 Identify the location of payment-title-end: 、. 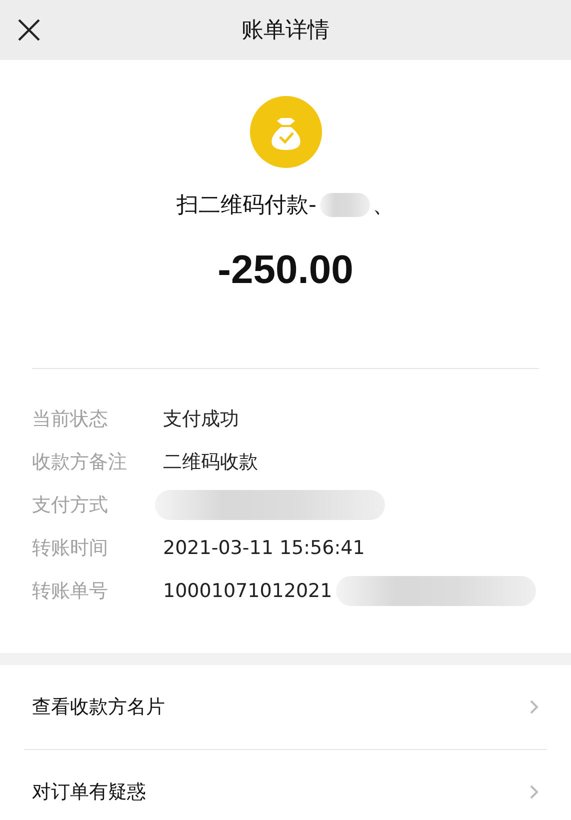
(383, 206).